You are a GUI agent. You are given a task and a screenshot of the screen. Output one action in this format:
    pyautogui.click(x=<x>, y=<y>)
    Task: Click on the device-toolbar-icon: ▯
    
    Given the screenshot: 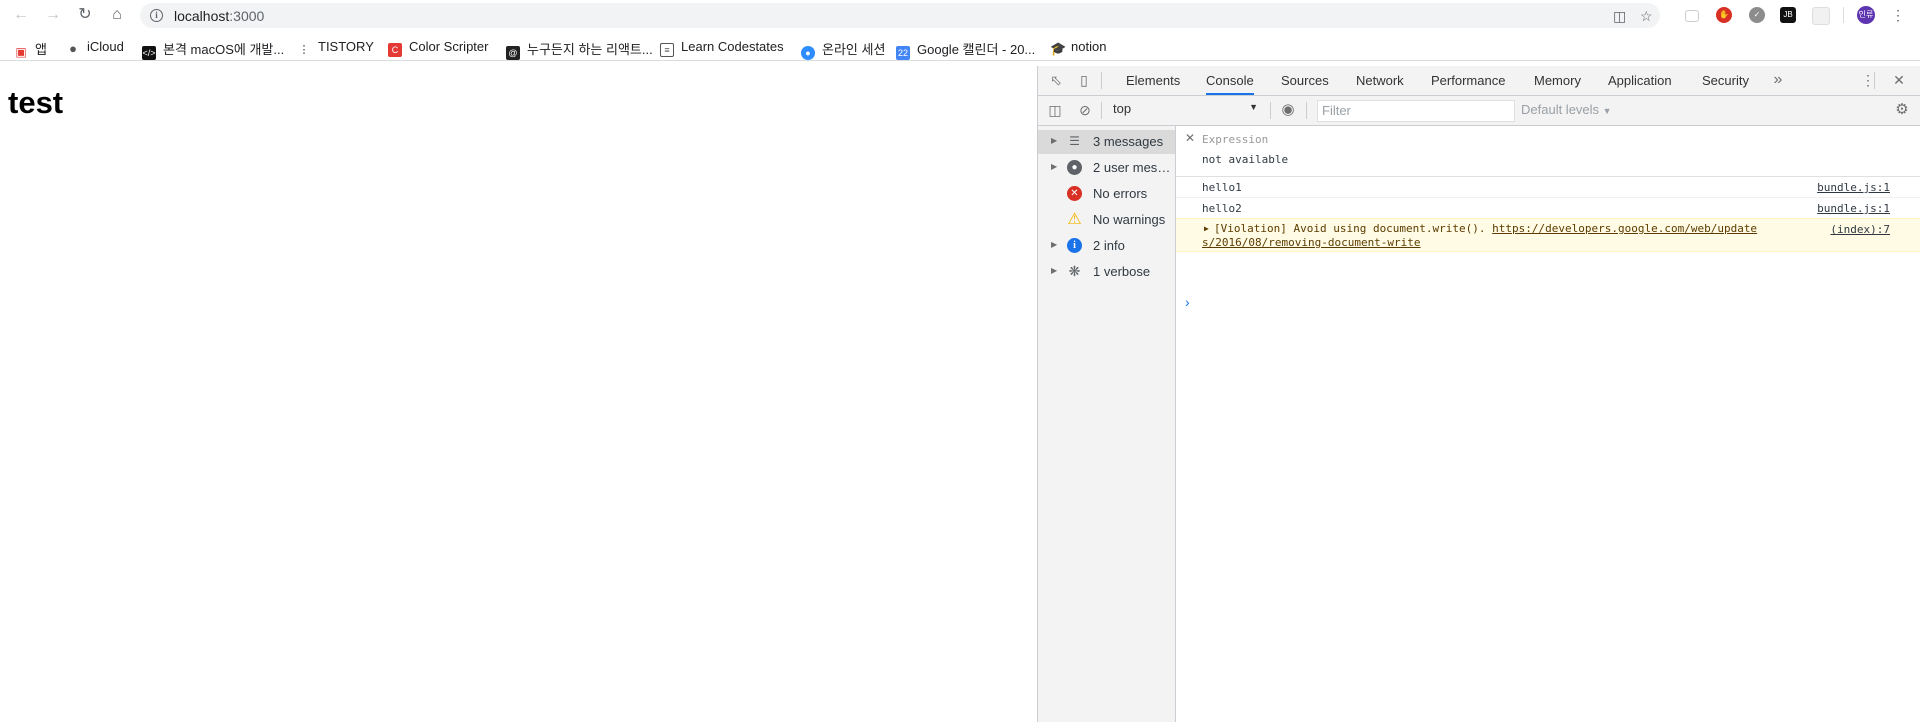 What is the action you would take?
    pyautogui.click(x=1084, y=80)
    